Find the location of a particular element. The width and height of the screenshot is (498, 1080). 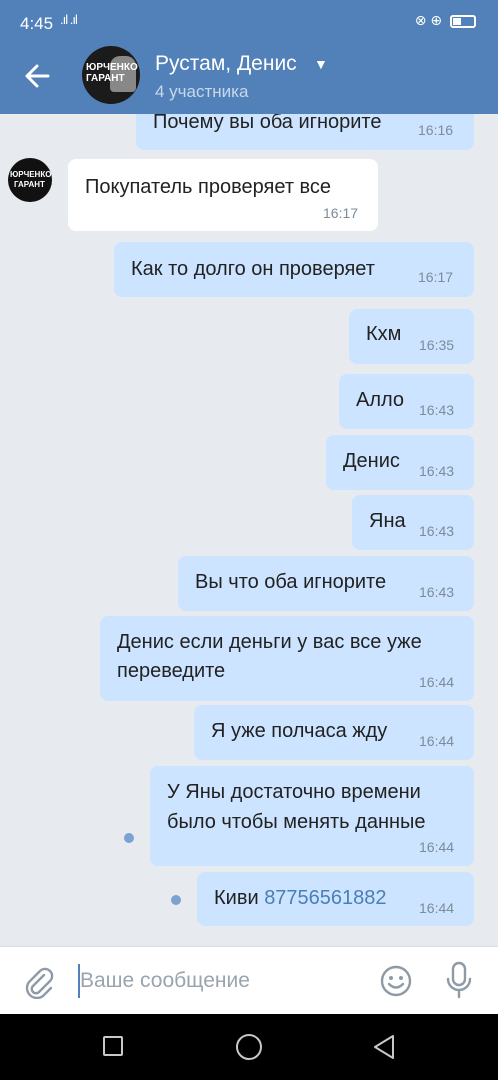

message-text: Покупатель проверяет все is located at coordinates (208, 187).